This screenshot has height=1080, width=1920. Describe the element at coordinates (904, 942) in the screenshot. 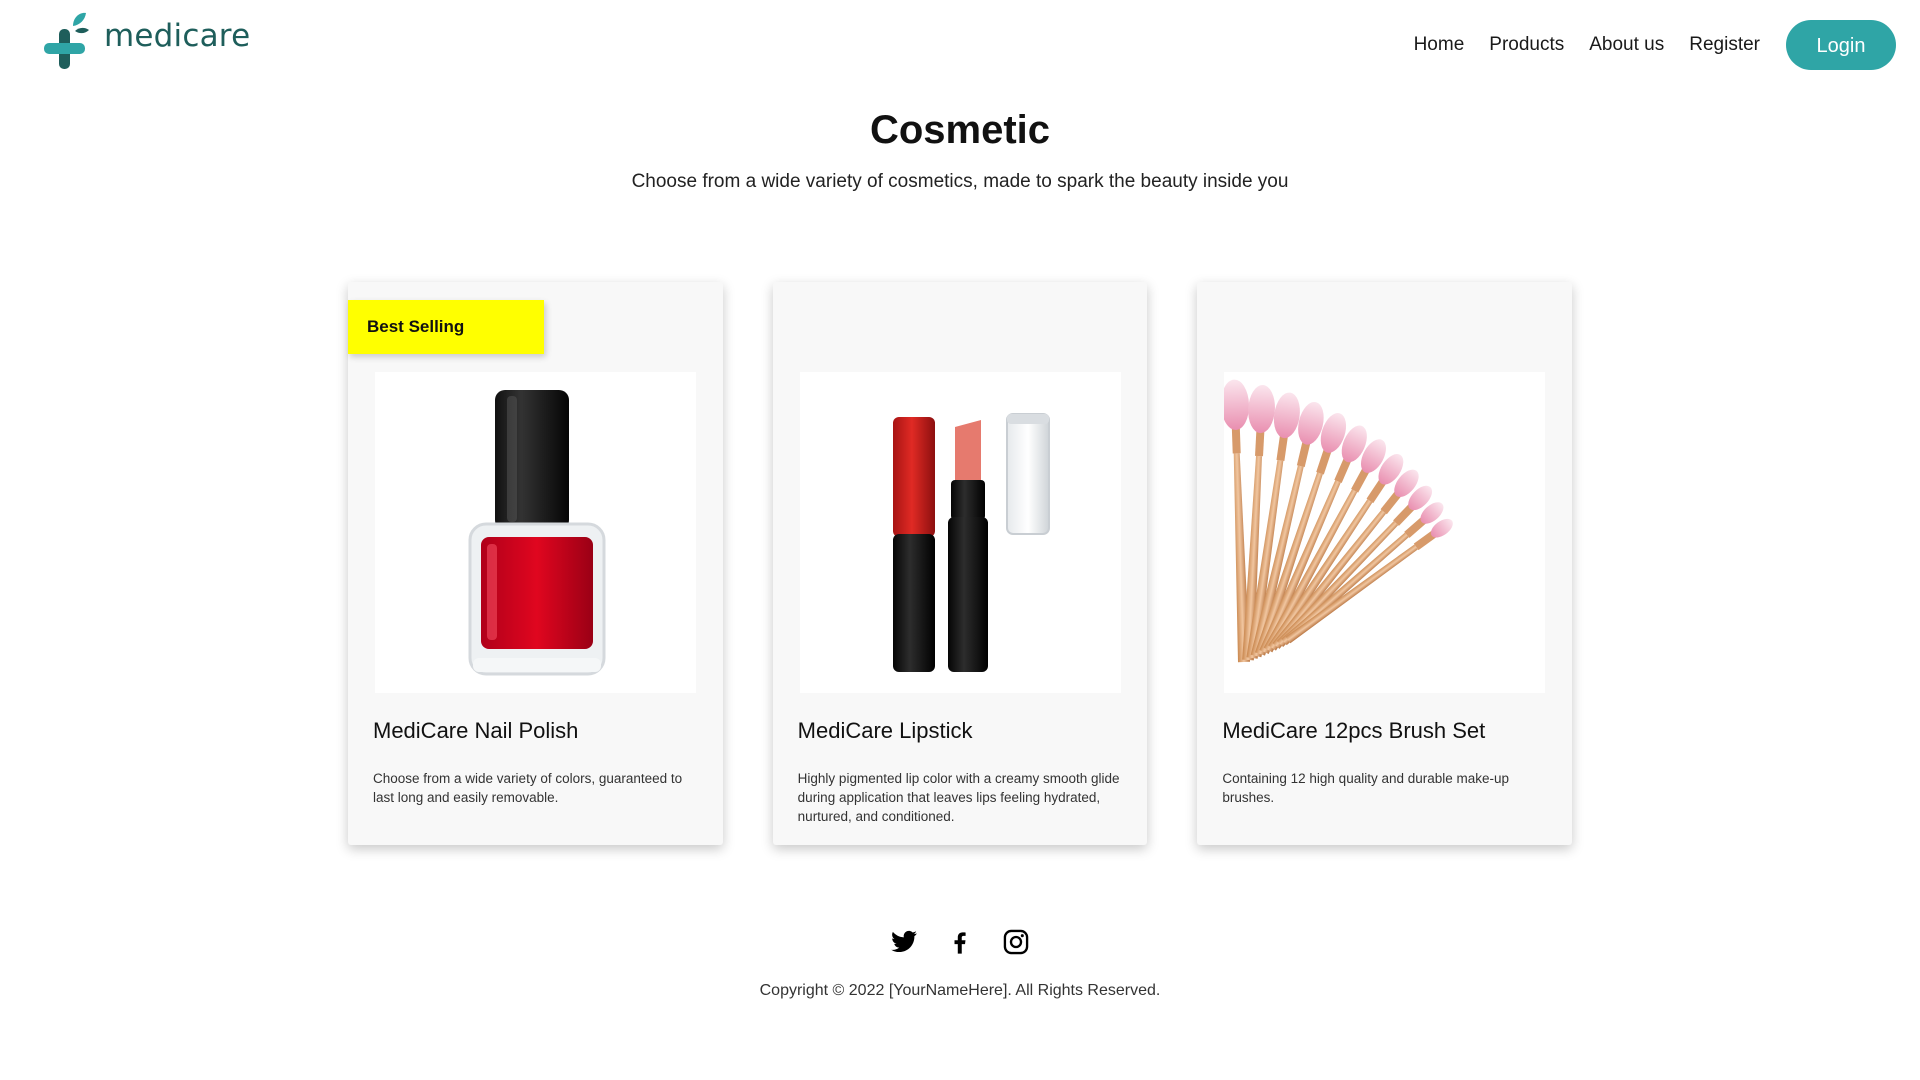

I see `twitter-icon` at that location.